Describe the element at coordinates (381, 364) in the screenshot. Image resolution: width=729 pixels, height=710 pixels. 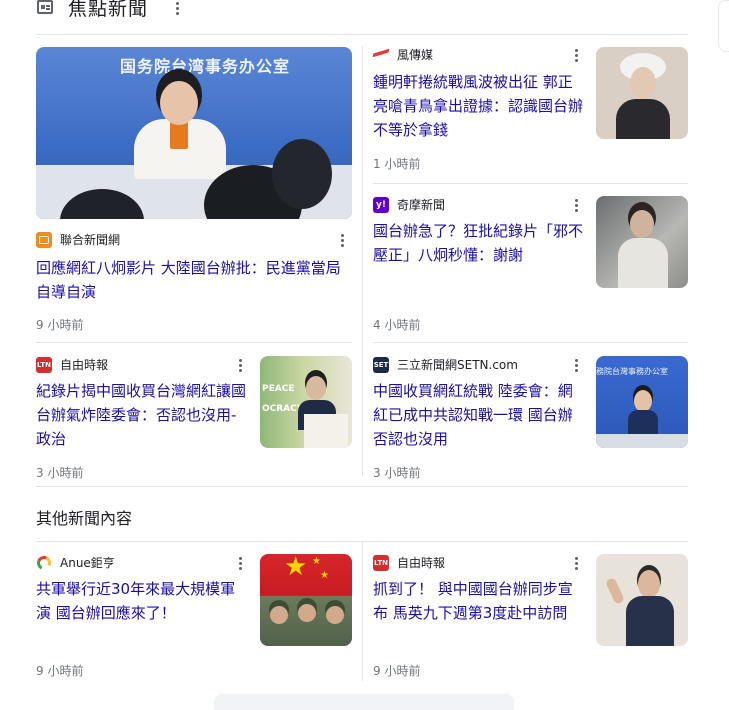
I see `setn-logo-icon: SET` at that location.